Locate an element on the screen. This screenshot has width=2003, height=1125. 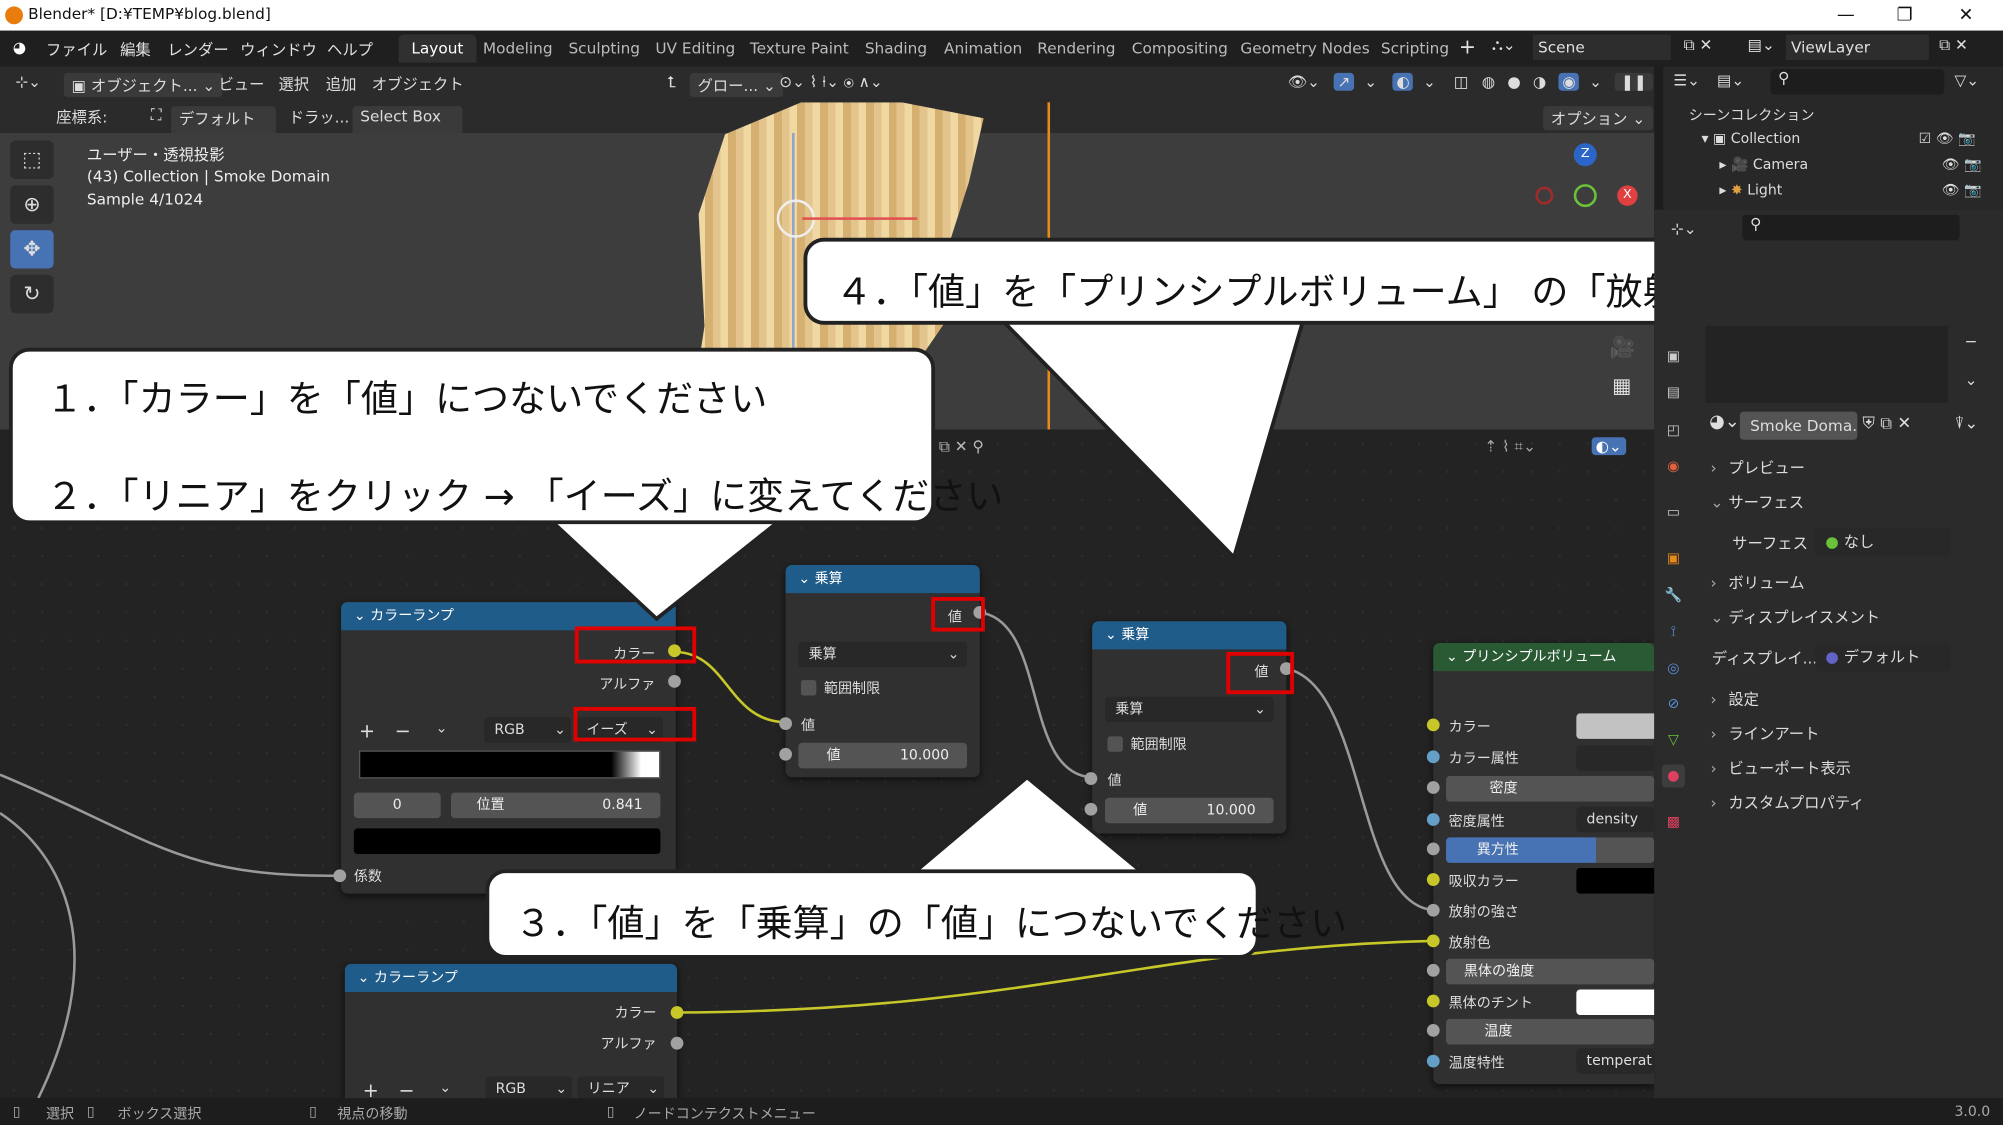
outliner-camera-label: Camera is located at coordinates (1780, 164).